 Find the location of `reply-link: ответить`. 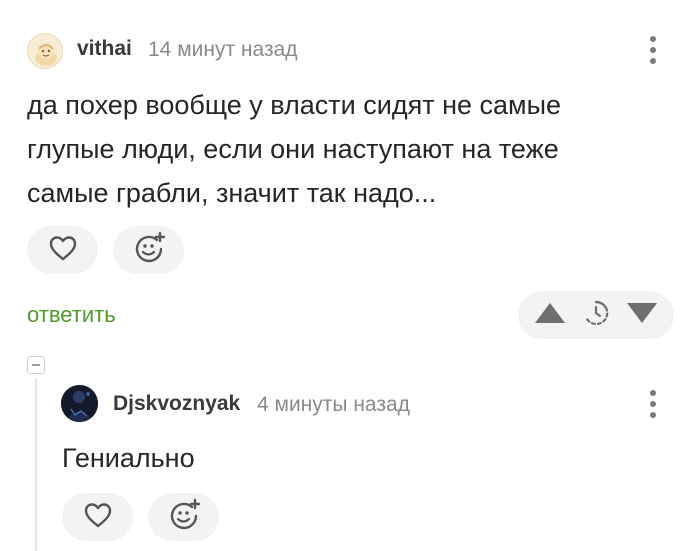

reply-link: ответить is located at coordinates (71, 315).